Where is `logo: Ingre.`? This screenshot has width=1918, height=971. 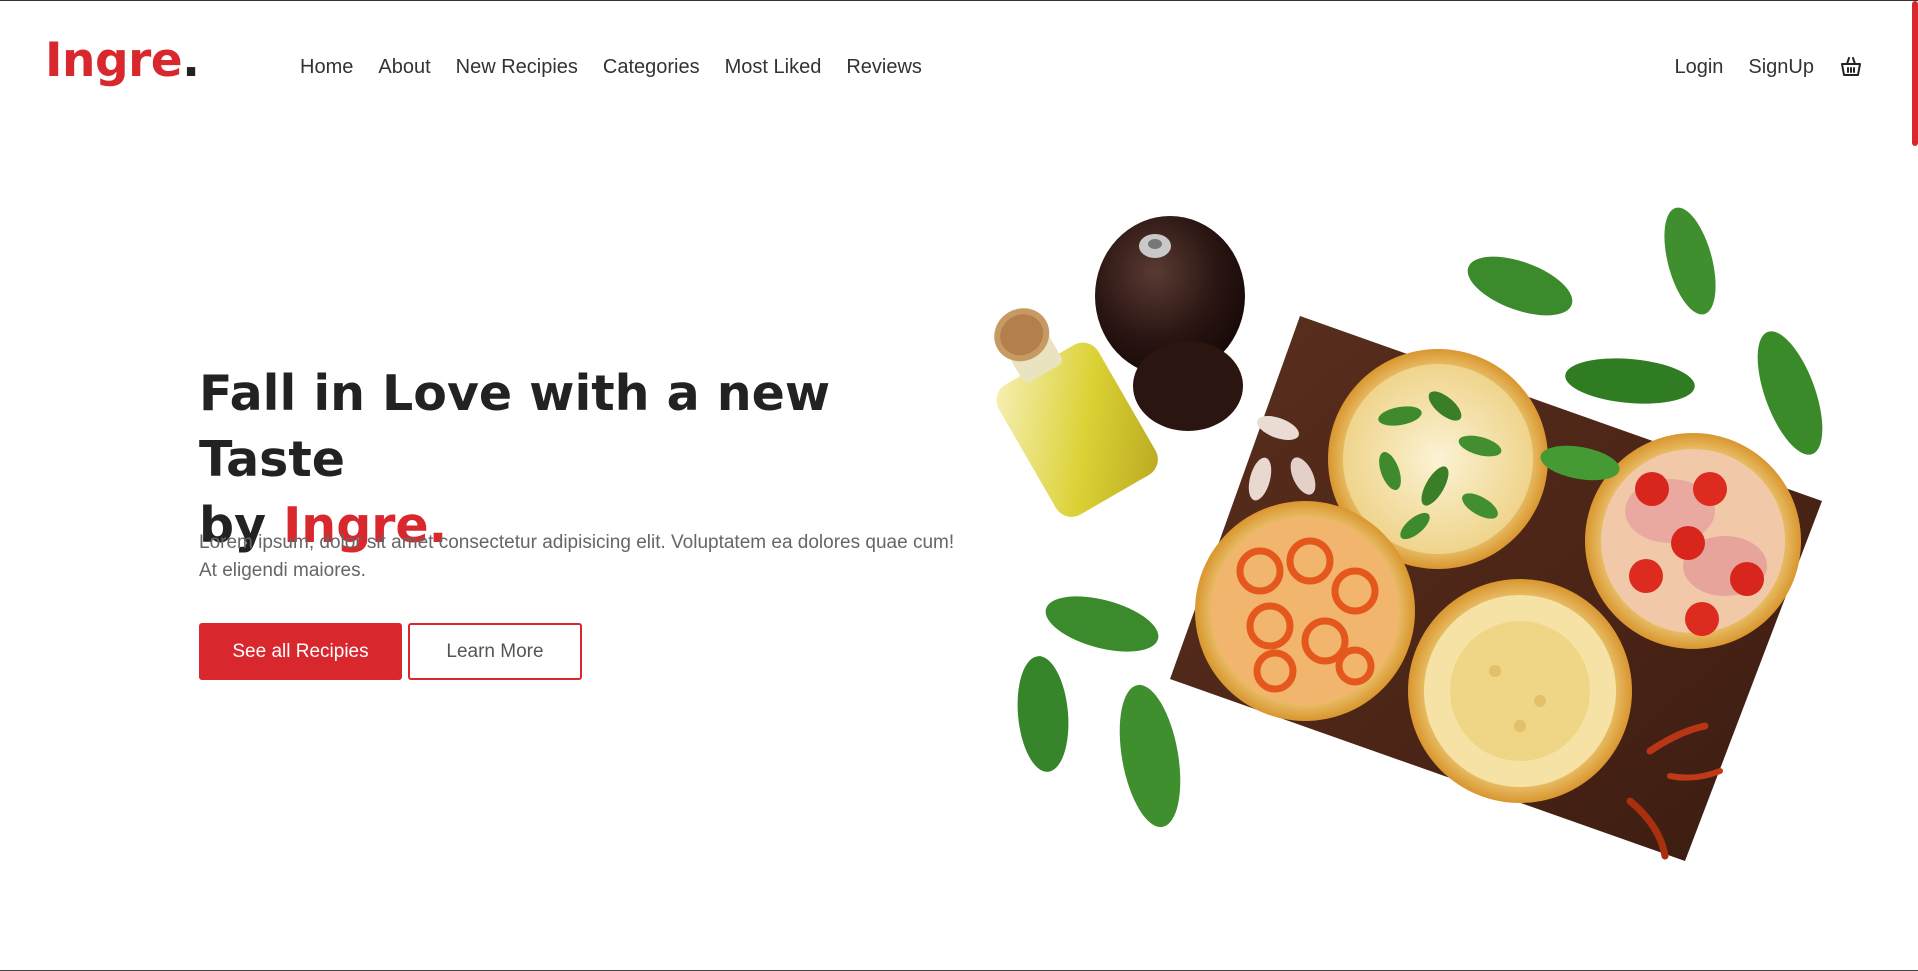
logo: Ingre. is located at coordinates (122, 60).